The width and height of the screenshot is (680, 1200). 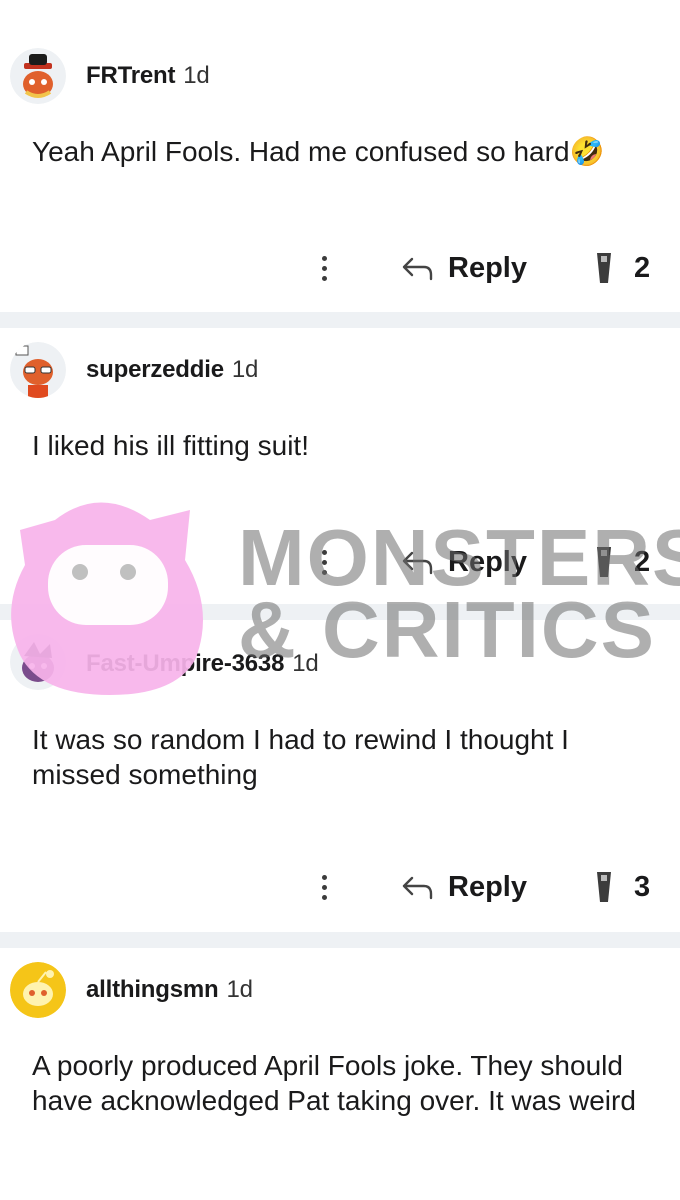 What do you see at coordinates (340, 892) in the screenshot?
I see `comment-actions: Reply 3` at bounding box center [340, 892].